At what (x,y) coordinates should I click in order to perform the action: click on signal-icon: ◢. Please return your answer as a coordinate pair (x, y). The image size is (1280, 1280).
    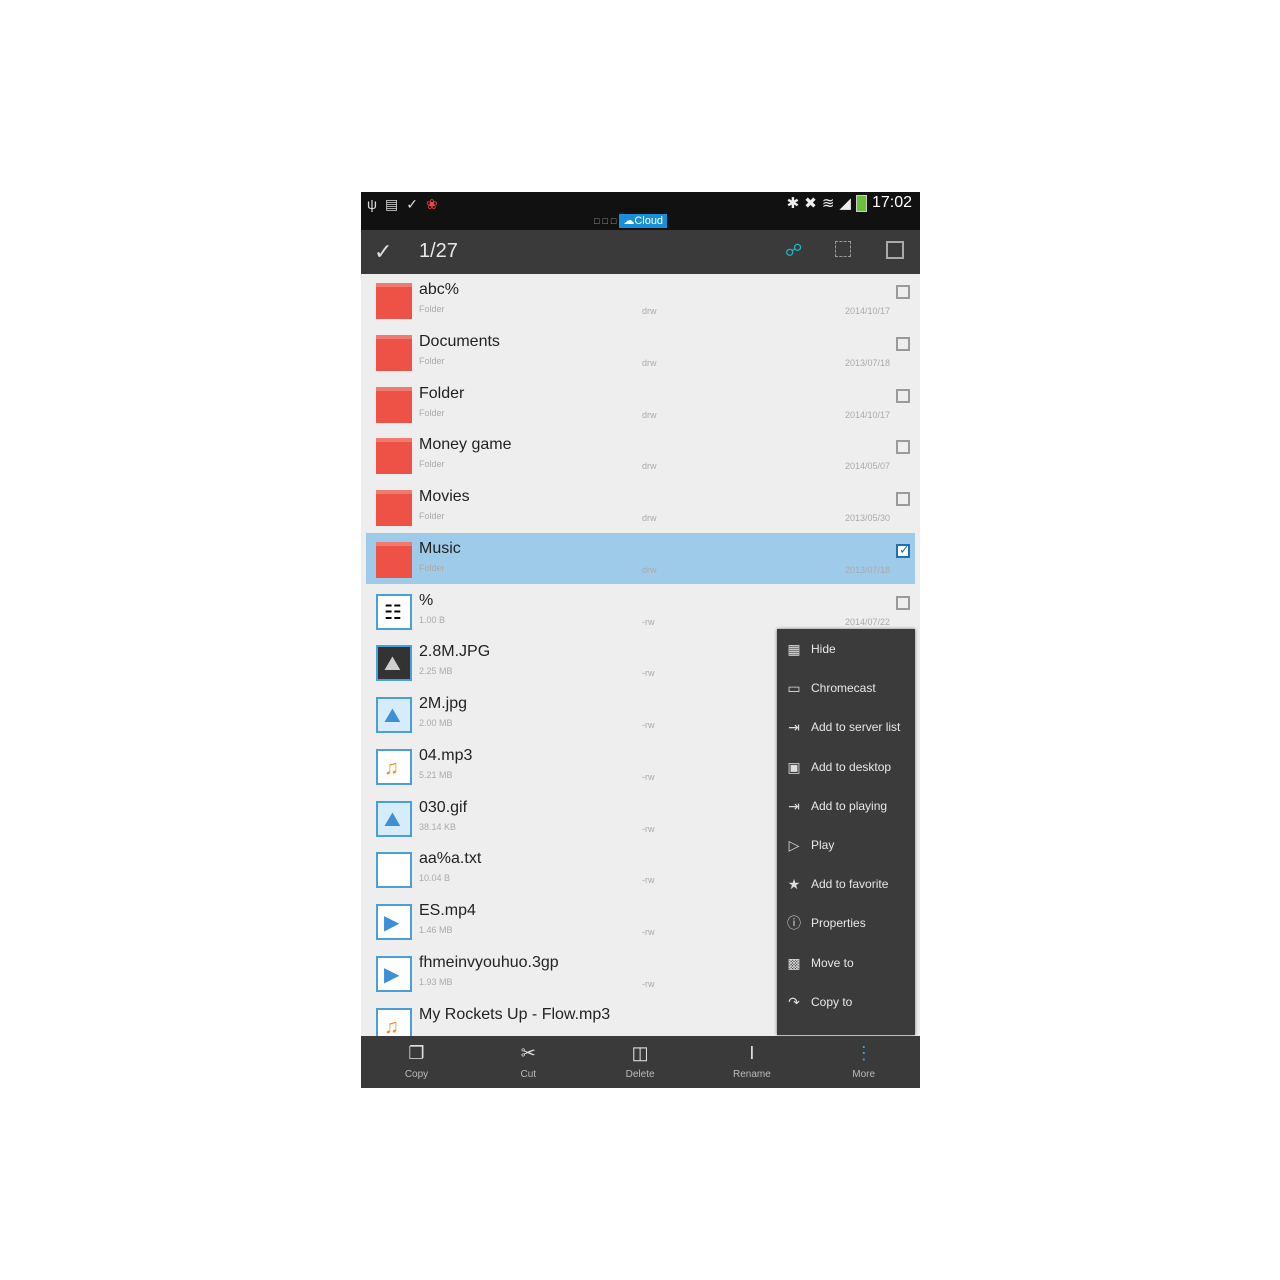
    Looking at the image, I should click on (845, 203).